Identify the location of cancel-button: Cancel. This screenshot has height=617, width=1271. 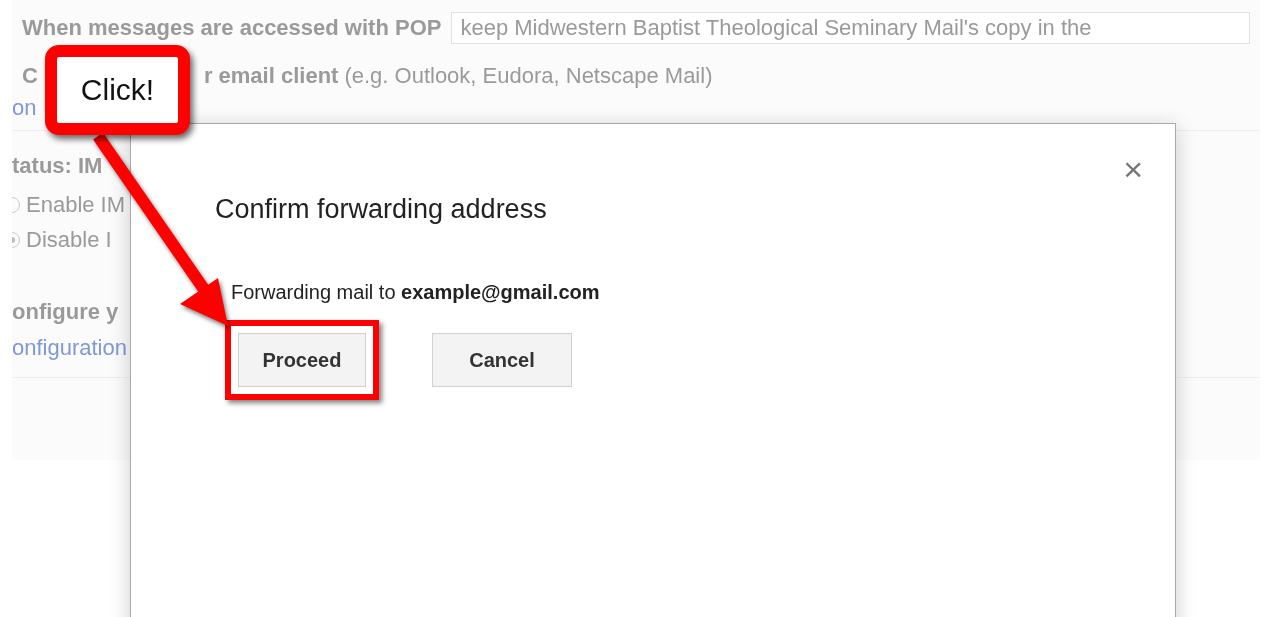
(502, 360).